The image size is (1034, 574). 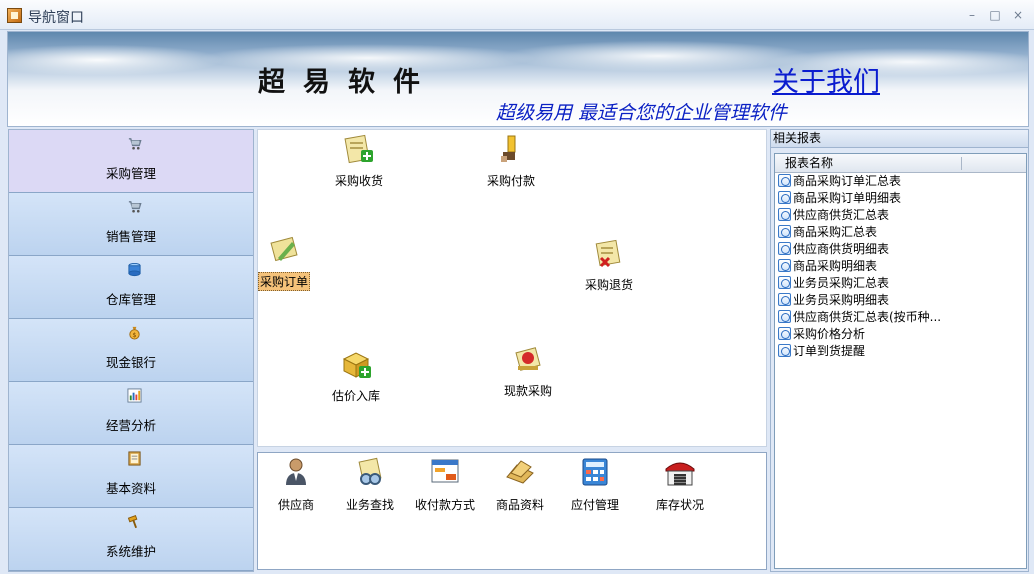 I want to click on cash-purchase-item: 现款采购, so click(x=528, y=371).